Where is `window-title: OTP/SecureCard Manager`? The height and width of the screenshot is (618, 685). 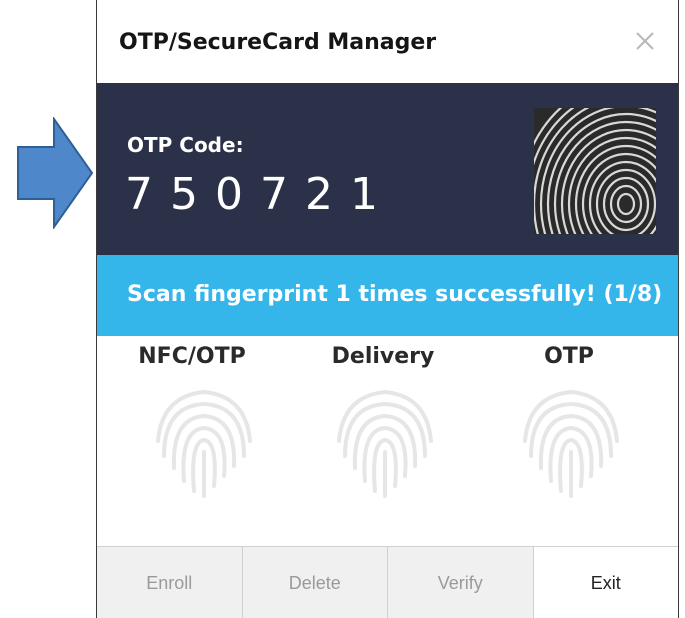 window-title: OTP/SecureCard Manager is located at coordinates (278, 42).